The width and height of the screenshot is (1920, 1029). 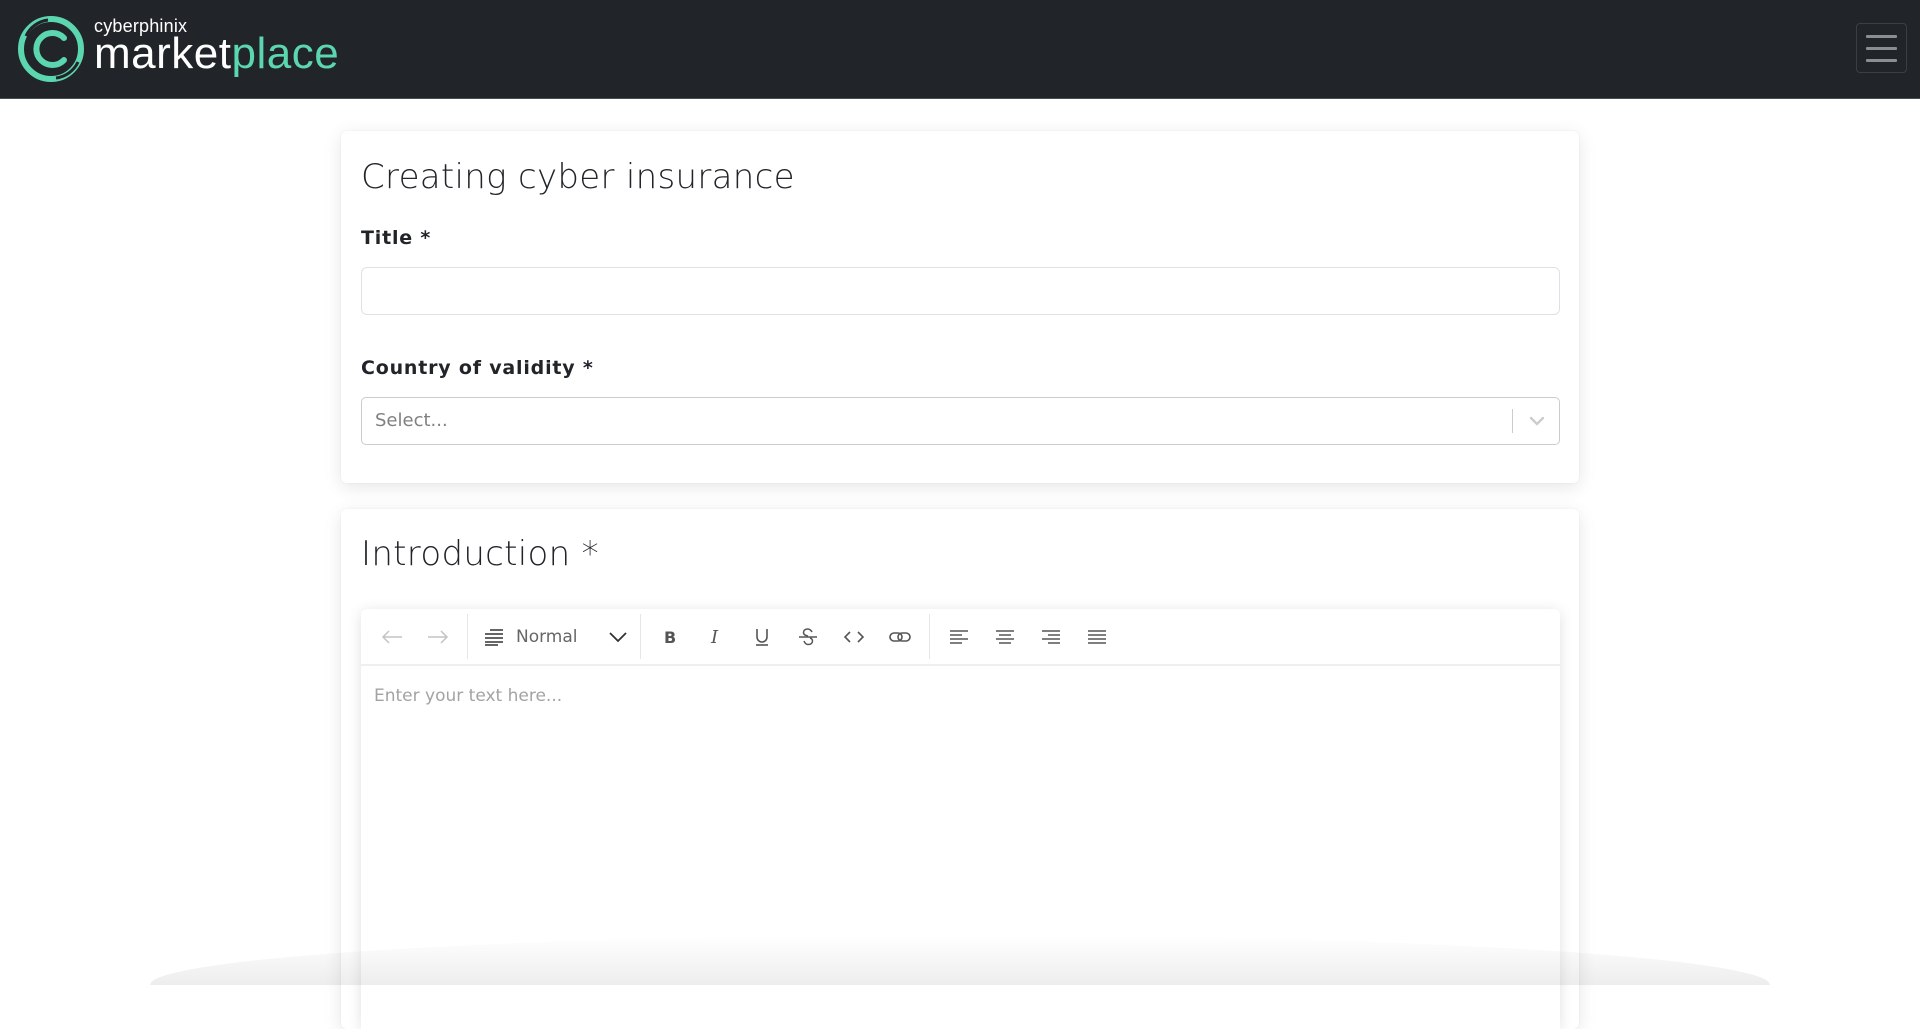 I want to click on arrow-right-icon, so click(x=438, y=636).